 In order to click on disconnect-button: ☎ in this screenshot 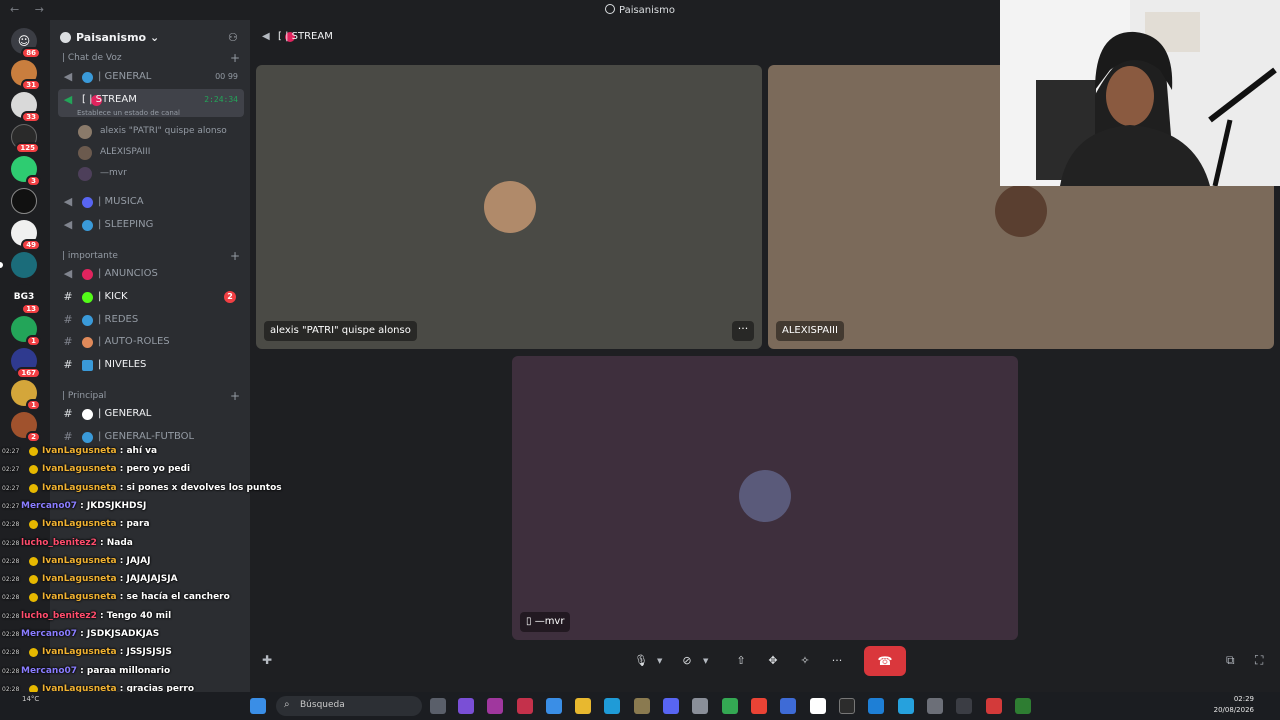, I will do `click(885, 661)`.